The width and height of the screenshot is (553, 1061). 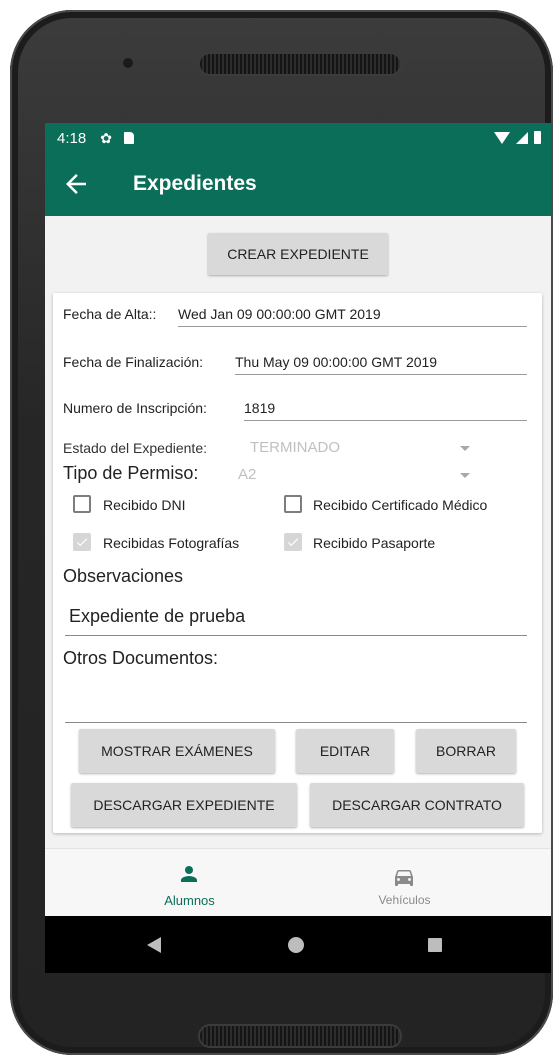 I want to click on settings-gear-icon: ✿, so click(x=106, y=137).